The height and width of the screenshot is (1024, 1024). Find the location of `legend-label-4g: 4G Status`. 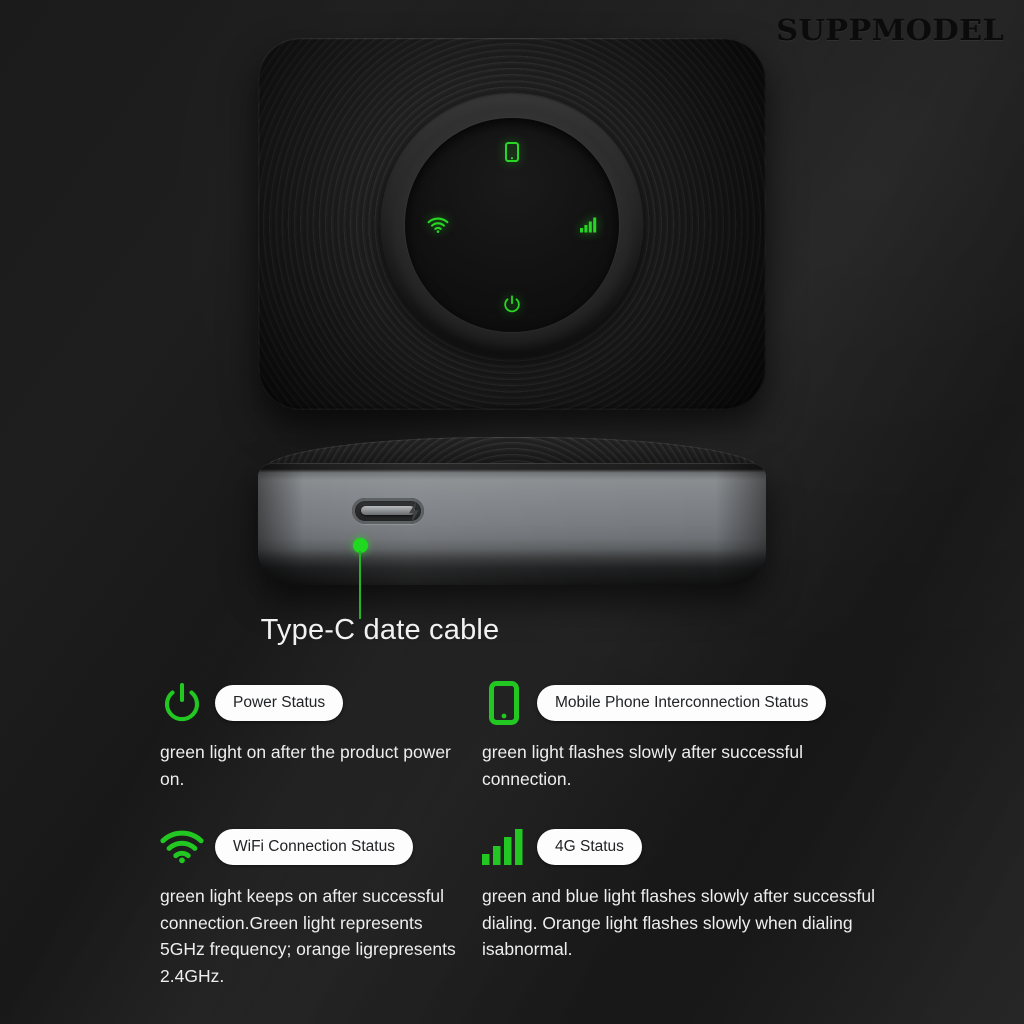

legend-label-4g: 4G Status is located at coordinates (589, 847).